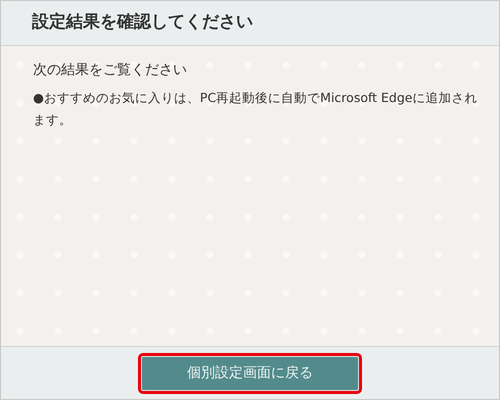 Image resolution: width=500 pixels, height=400 pixels. What do you see at coordinates (142, 22) in the screenshot?
I see `dialog-title: 設定結果を確認してください` at bounding box center [142, 22].